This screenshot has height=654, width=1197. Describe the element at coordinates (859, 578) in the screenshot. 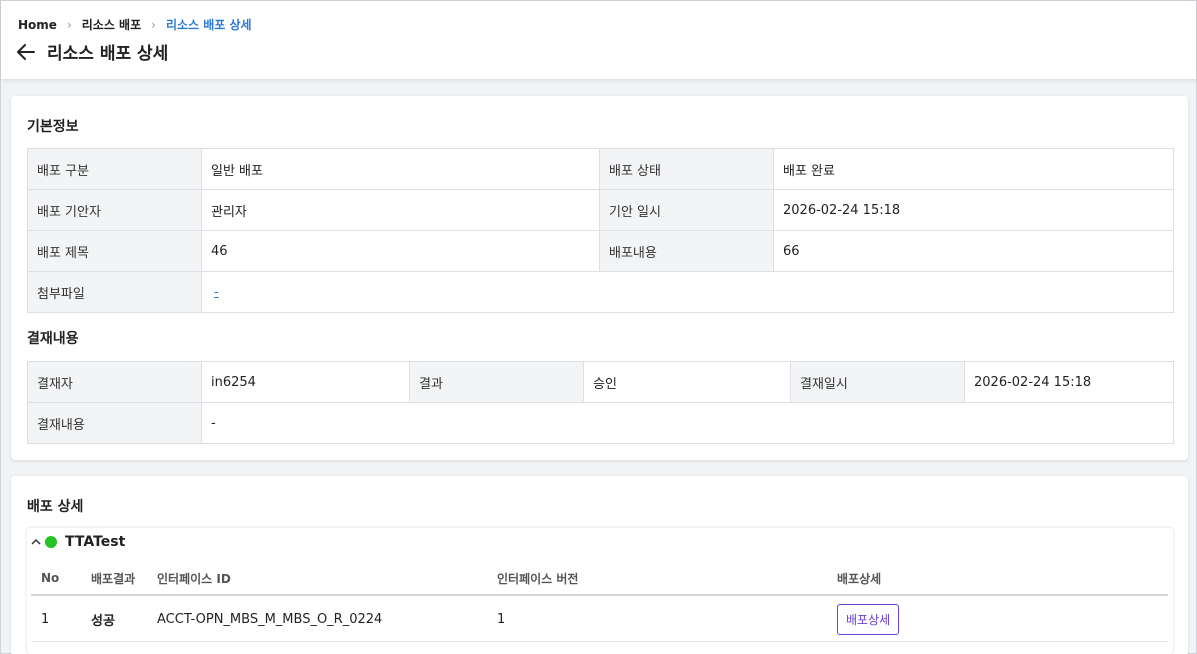

I see `col-deploy-detail: 배포상세` at that location.